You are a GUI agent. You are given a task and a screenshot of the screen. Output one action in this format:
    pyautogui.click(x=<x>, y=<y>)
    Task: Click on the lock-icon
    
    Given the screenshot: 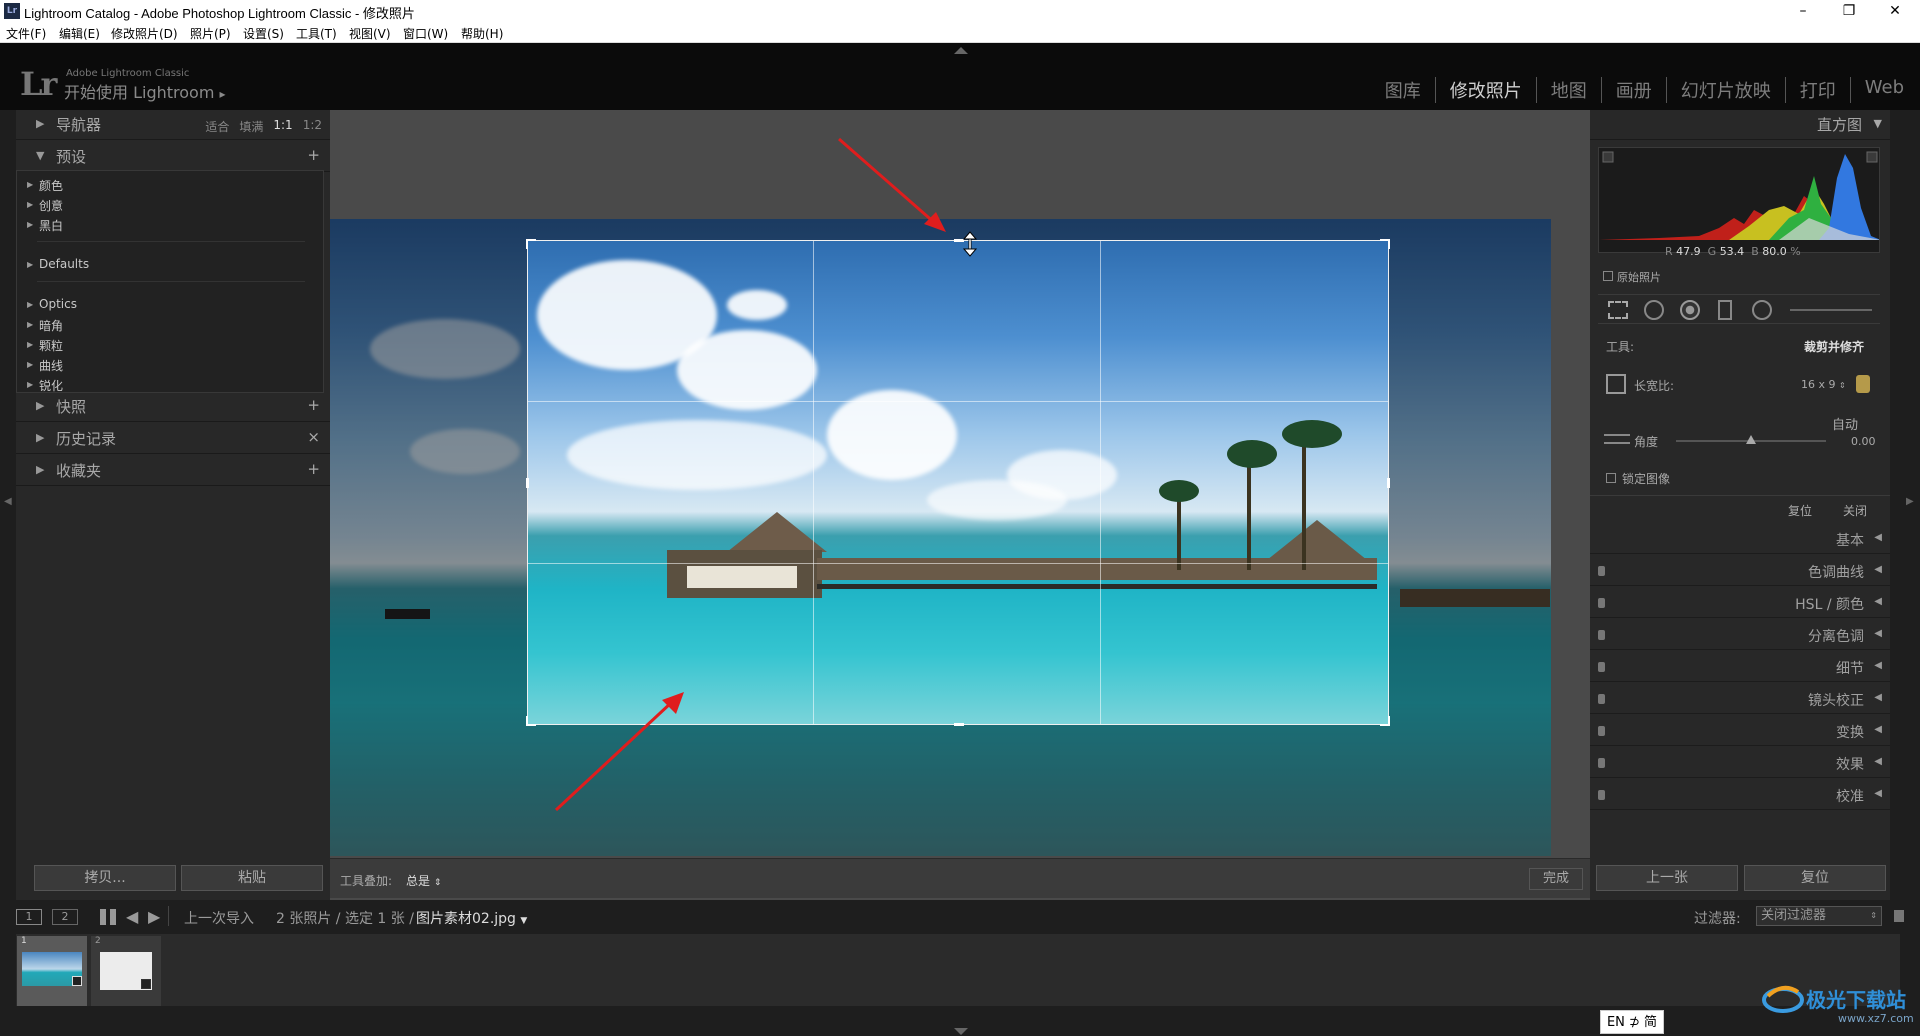 What is the action you would take?
    pyautogui.click(x=1863, y=384)
    